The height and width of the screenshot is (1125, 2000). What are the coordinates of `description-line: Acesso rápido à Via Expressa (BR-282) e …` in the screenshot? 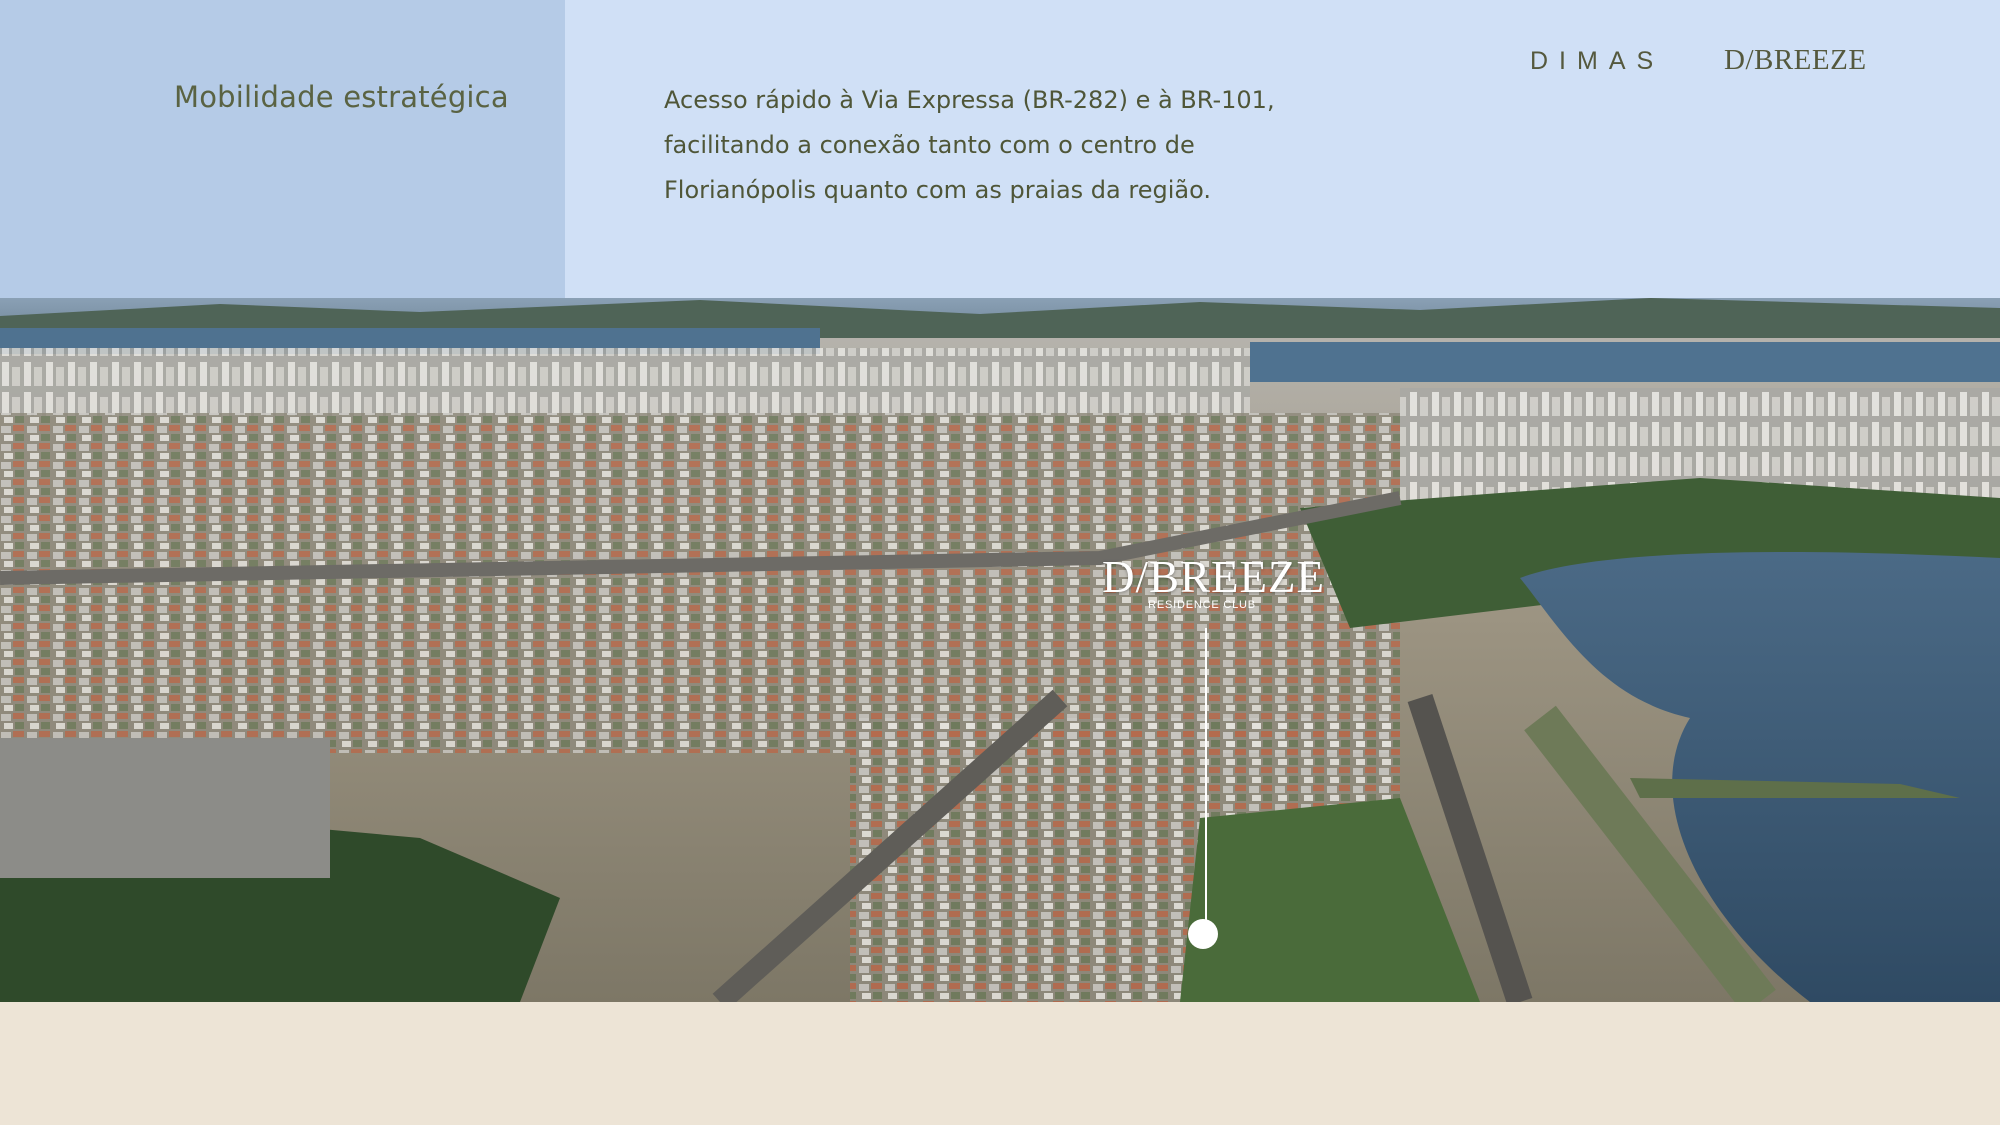 It's located at (969, 100).